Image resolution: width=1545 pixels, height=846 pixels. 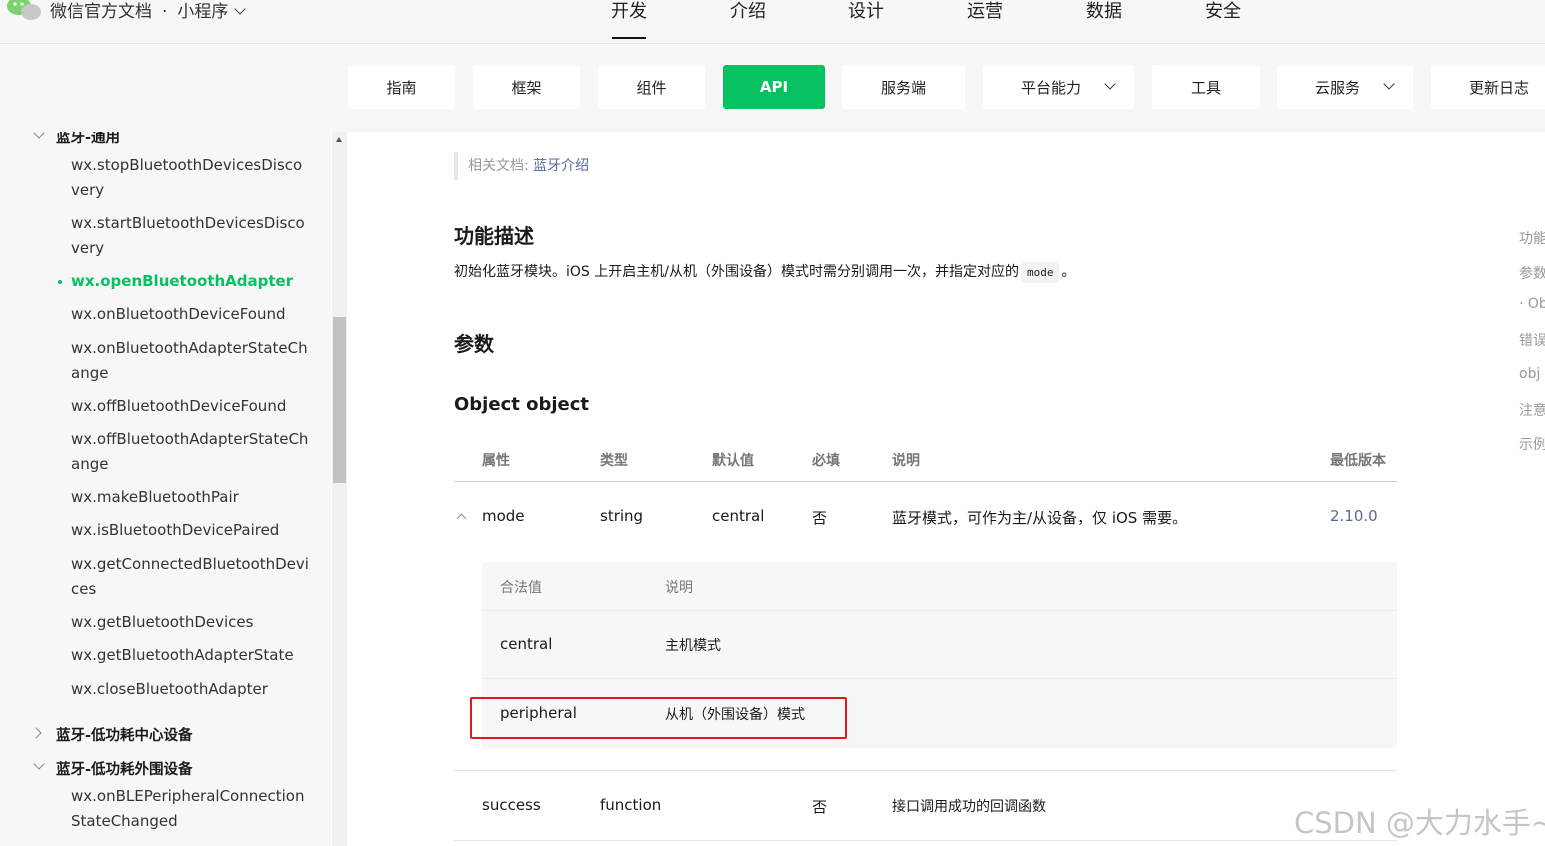 I want to click on chevron-up-icon, so click(x=461, y=518).